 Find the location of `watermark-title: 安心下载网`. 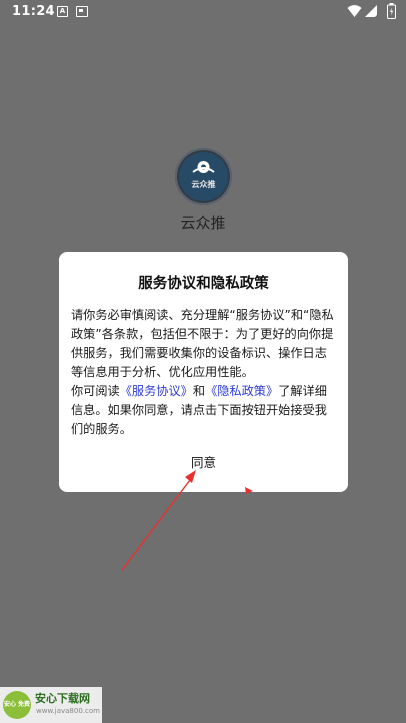

watermark-title: 安心下载网 is located at coordinates (62, 698).